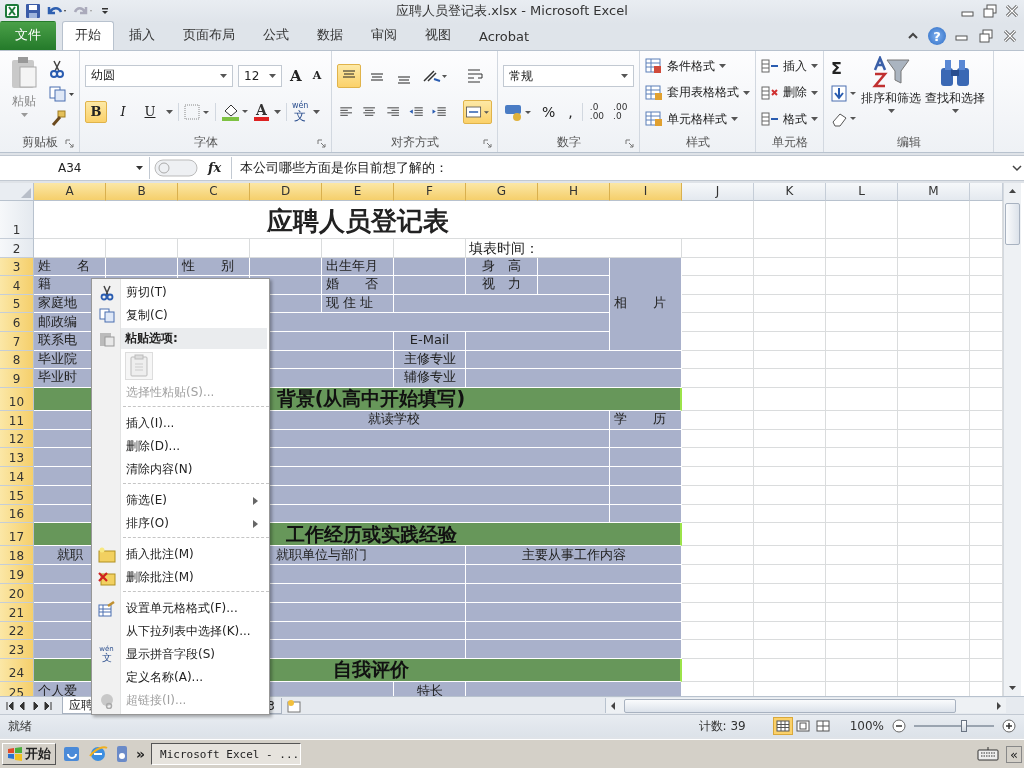 The width and height of the screenshot is (1024, 768). I want to click on borders-icon, so click(197, 111).